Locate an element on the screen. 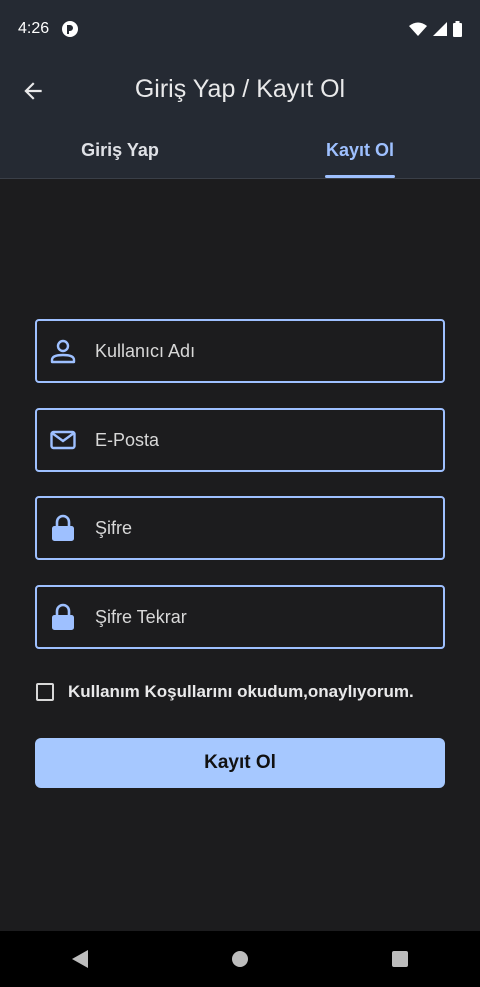 The height and width of the screenshot is (987, 480). status-bar: 4:26 is located at coordinates (240, 29).